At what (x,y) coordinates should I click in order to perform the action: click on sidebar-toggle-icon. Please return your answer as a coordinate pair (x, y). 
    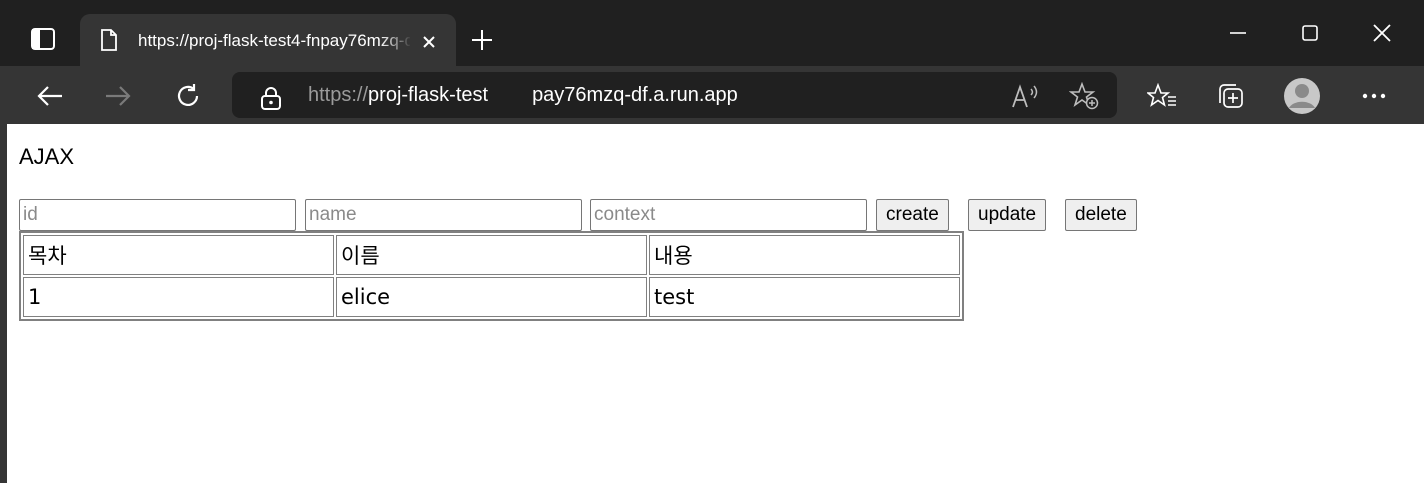
    Looking at the image, I should click on (43, 39).